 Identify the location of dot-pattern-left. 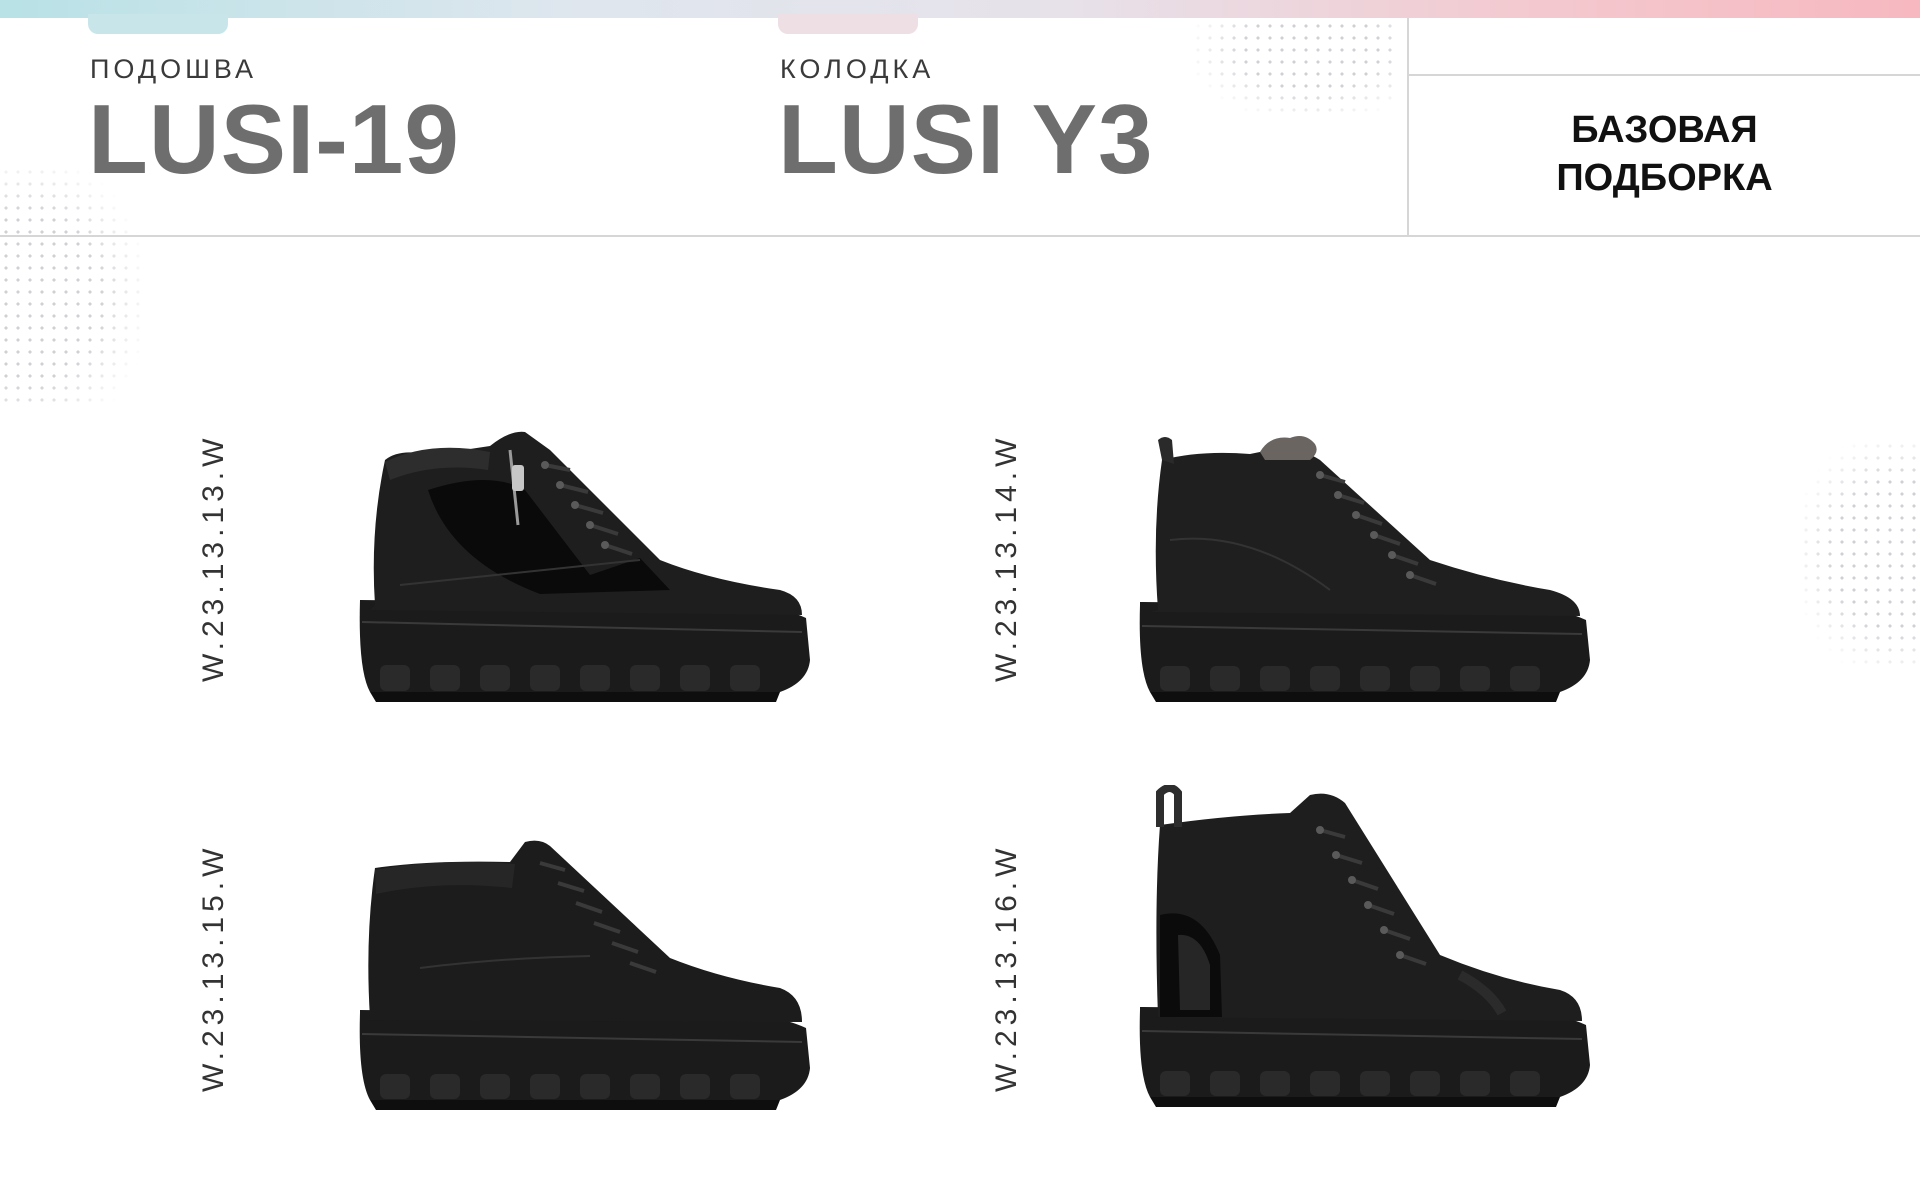
(70, 286).